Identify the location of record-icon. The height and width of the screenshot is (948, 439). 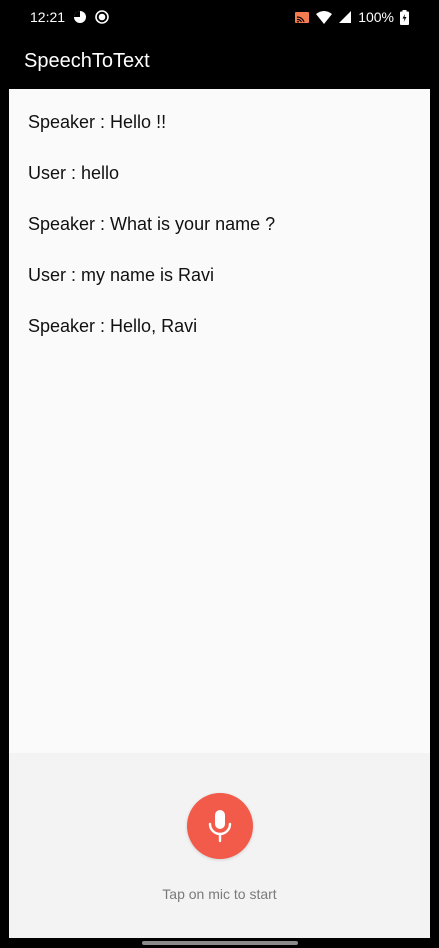
(102, 17).